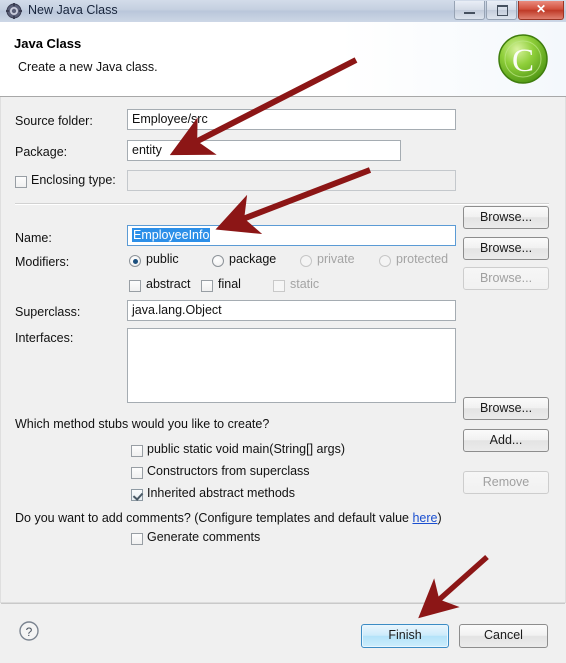 Image resolution: width=566 pixels, height=663 pixels. Describe the element at coordinates (41, 152) in the screenshot. I see `package-label: Package:` at that location.